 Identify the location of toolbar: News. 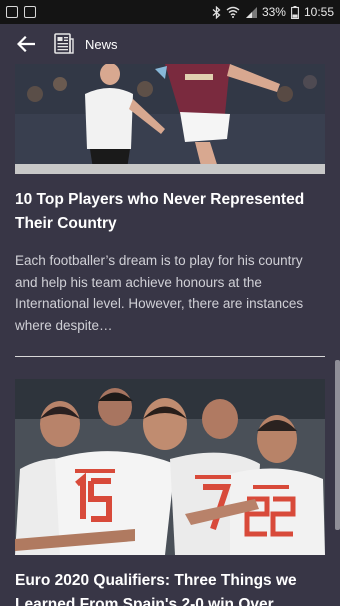
(170, 44).